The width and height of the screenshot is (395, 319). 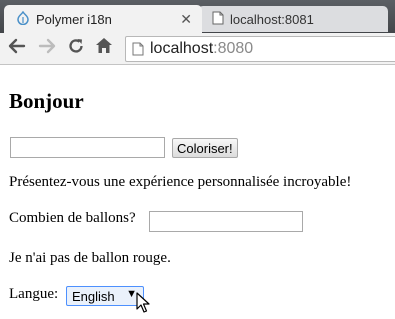 What do you see at coordinates (233, 48) in the screenshot?
I see `address-port: :8080` at bounding box center [233, 48].